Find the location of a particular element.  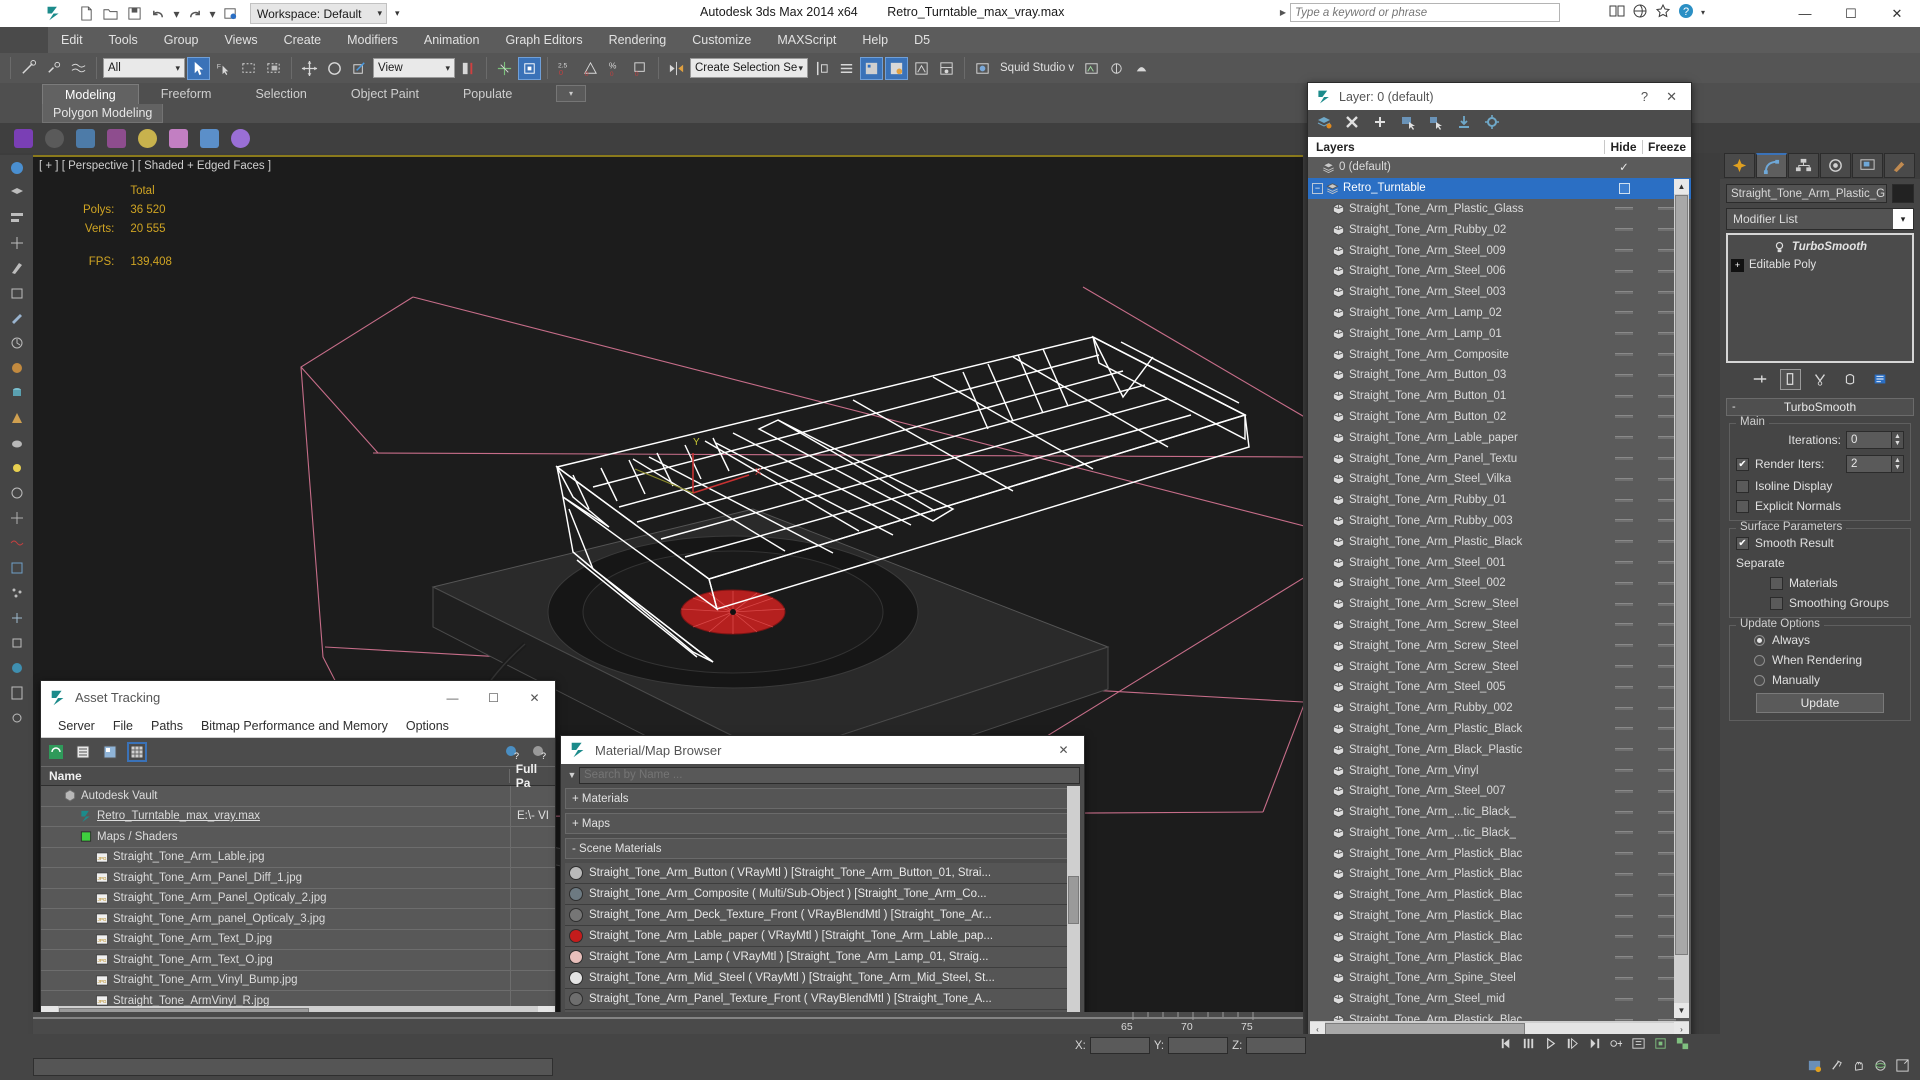

sphere-primitive-icon is located at coordinates (17, 368).